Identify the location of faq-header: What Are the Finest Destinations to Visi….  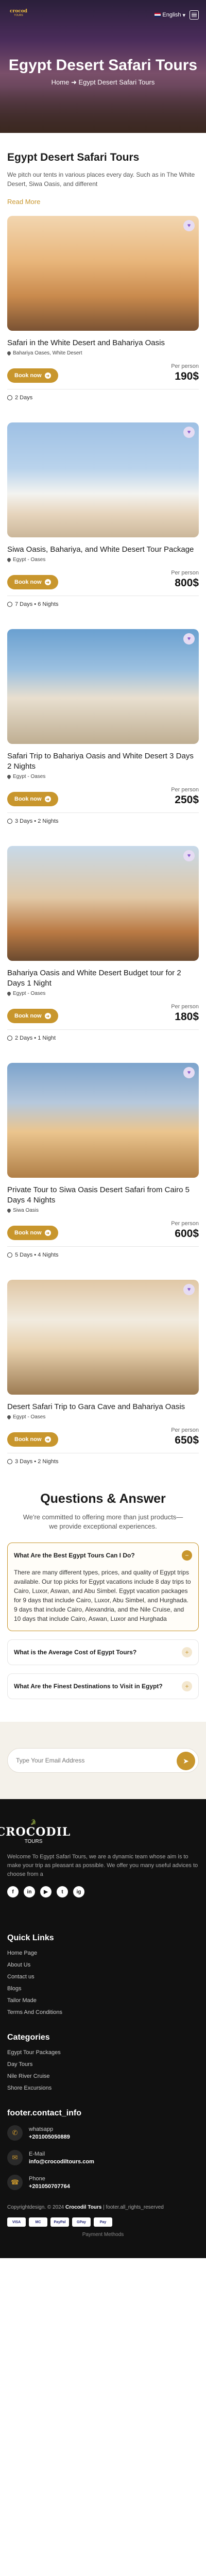
(103, 1686).